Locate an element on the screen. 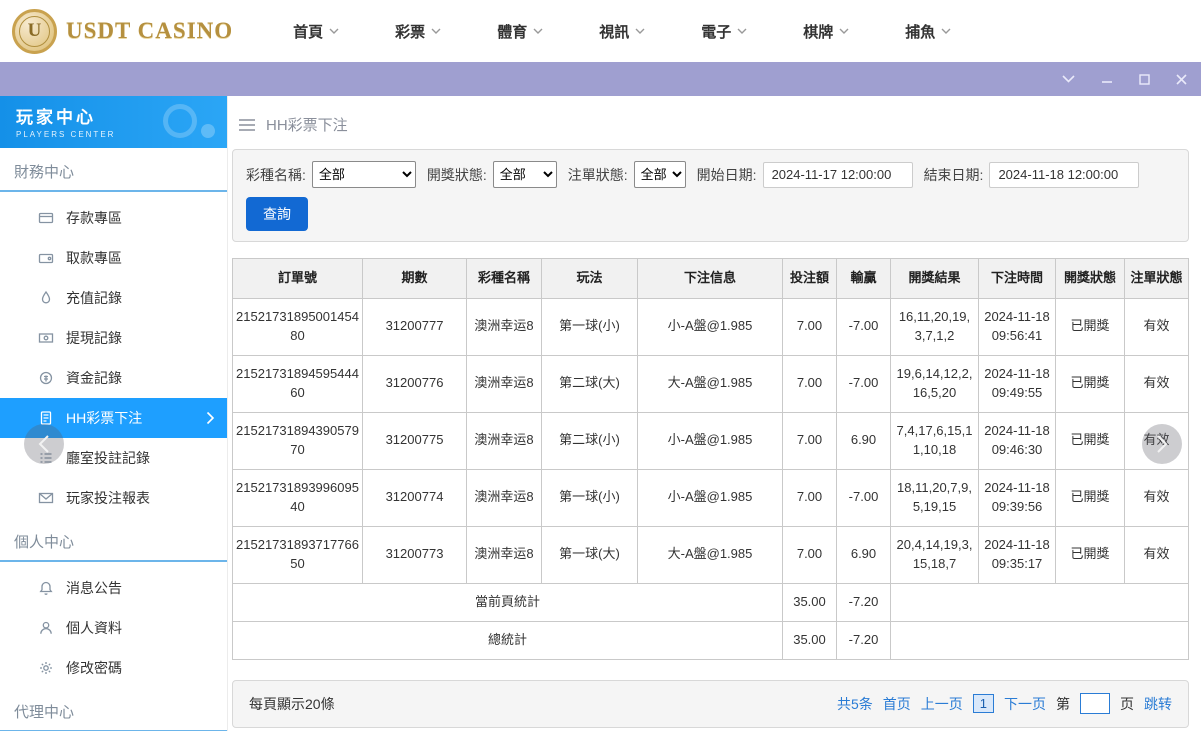 The width and height of the screenshot is (1201, 731). sidebar-item-funds-record: 資金記錄 is located at coordinates (113, 378).